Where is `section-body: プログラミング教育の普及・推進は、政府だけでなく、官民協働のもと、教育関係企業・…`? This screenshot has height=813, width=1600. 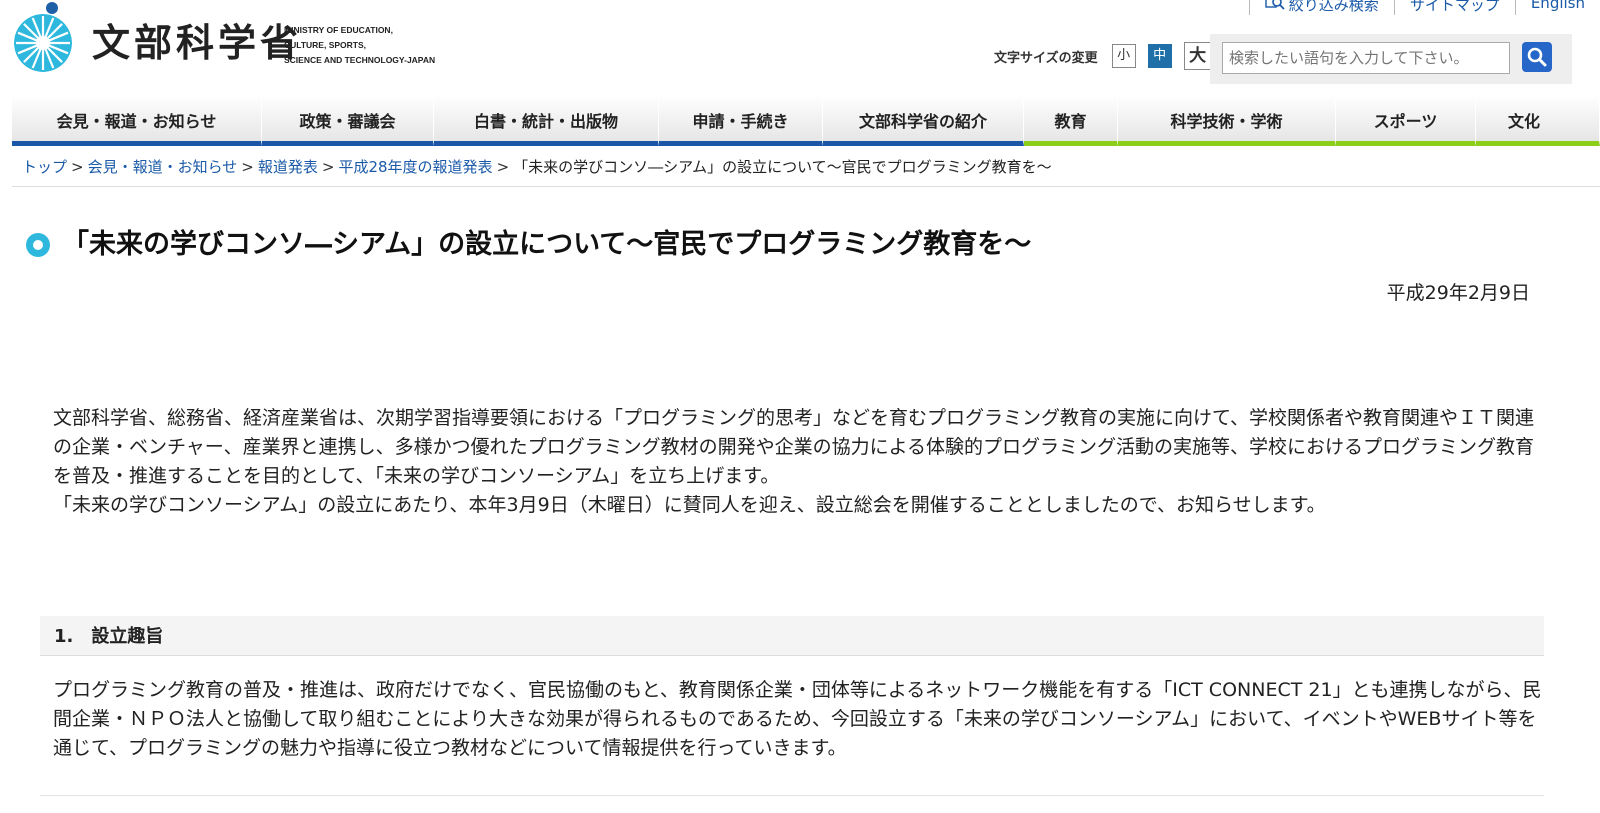 section-body: プログラミング教育の普及・推進は、政府だけでなく、官民協働のもと、教育関係企業・… is located at coordinates (797, 719).